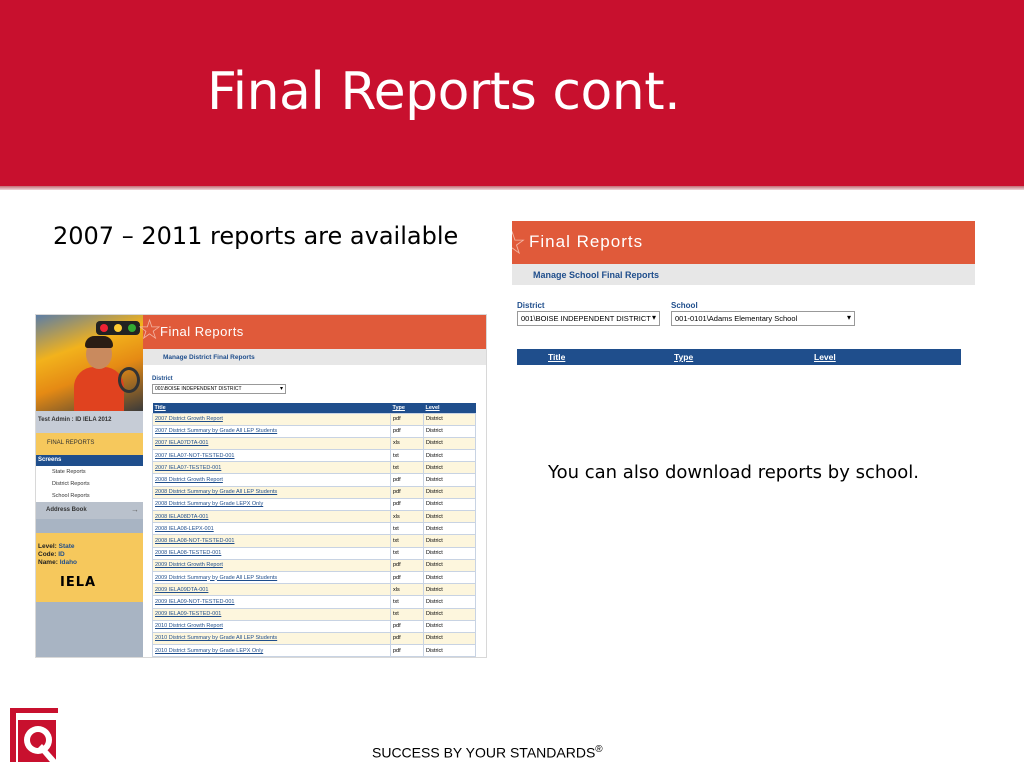 This screenshot has height=768, width=1024. I want to click on manage-school-heading: Manage School Final Reports, so click(743, 274).